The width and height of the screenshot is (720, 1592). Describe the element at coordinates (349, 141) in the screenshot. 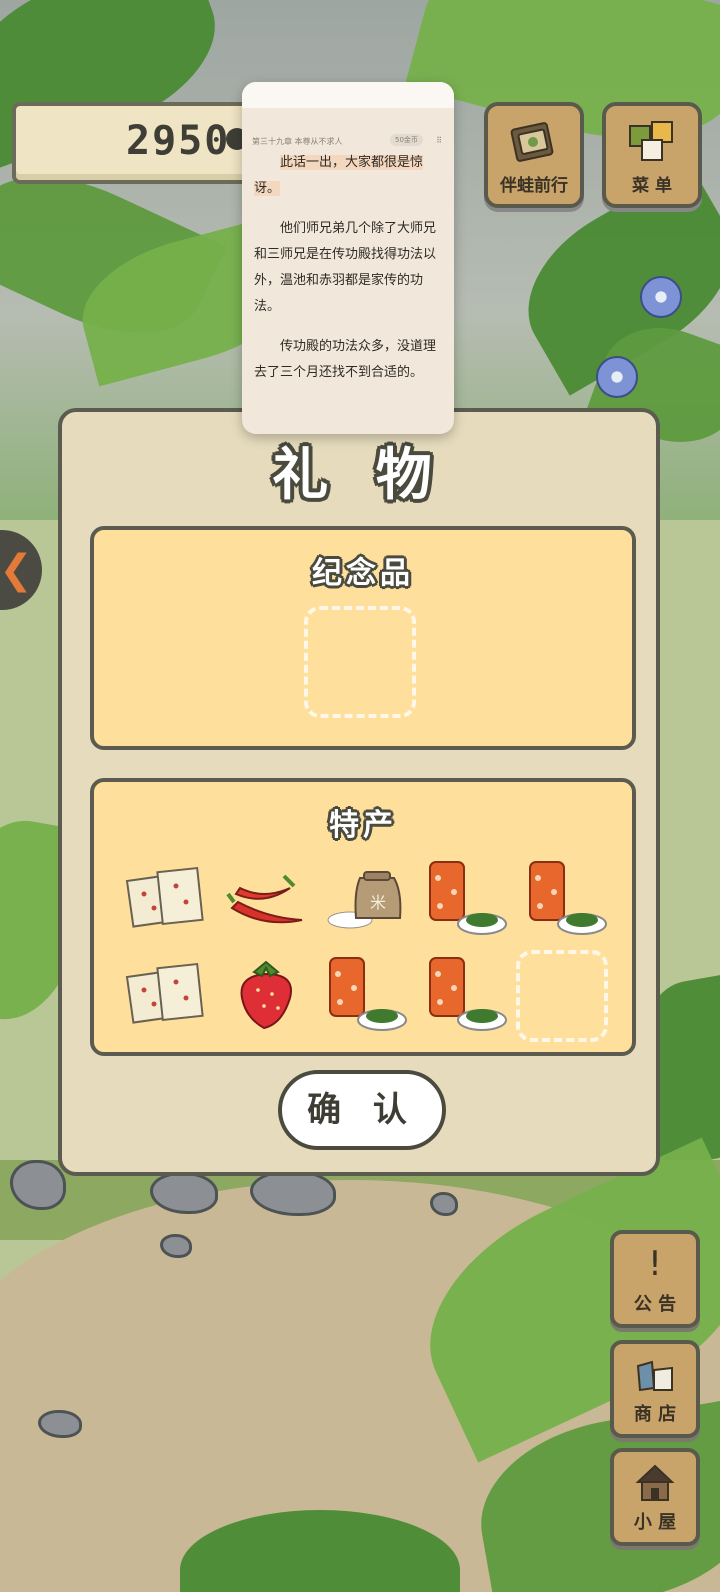

I see `reader-header: 第三十九章 本尊从不求人 50金币 ⠿` at that location.